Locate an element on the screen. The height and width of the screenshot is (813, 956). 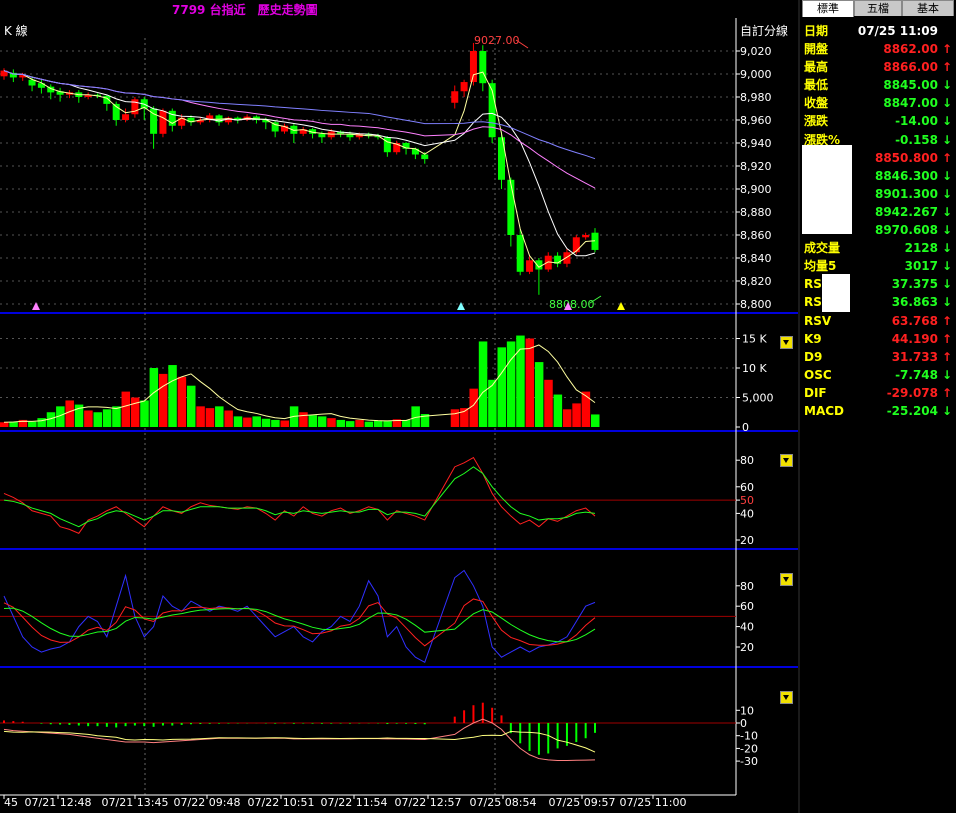
k-line is located at coordinates (299, 622).